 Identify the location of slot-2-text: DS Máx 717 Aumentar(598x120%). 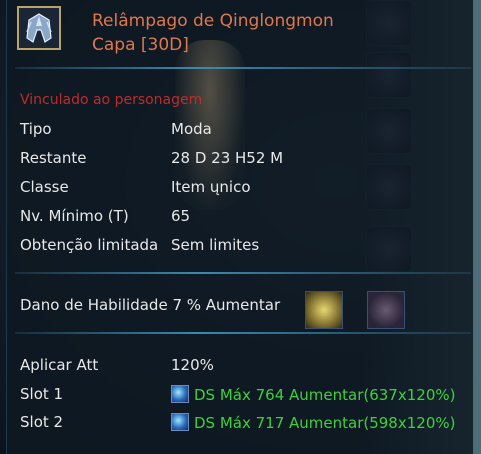
(325, 423).